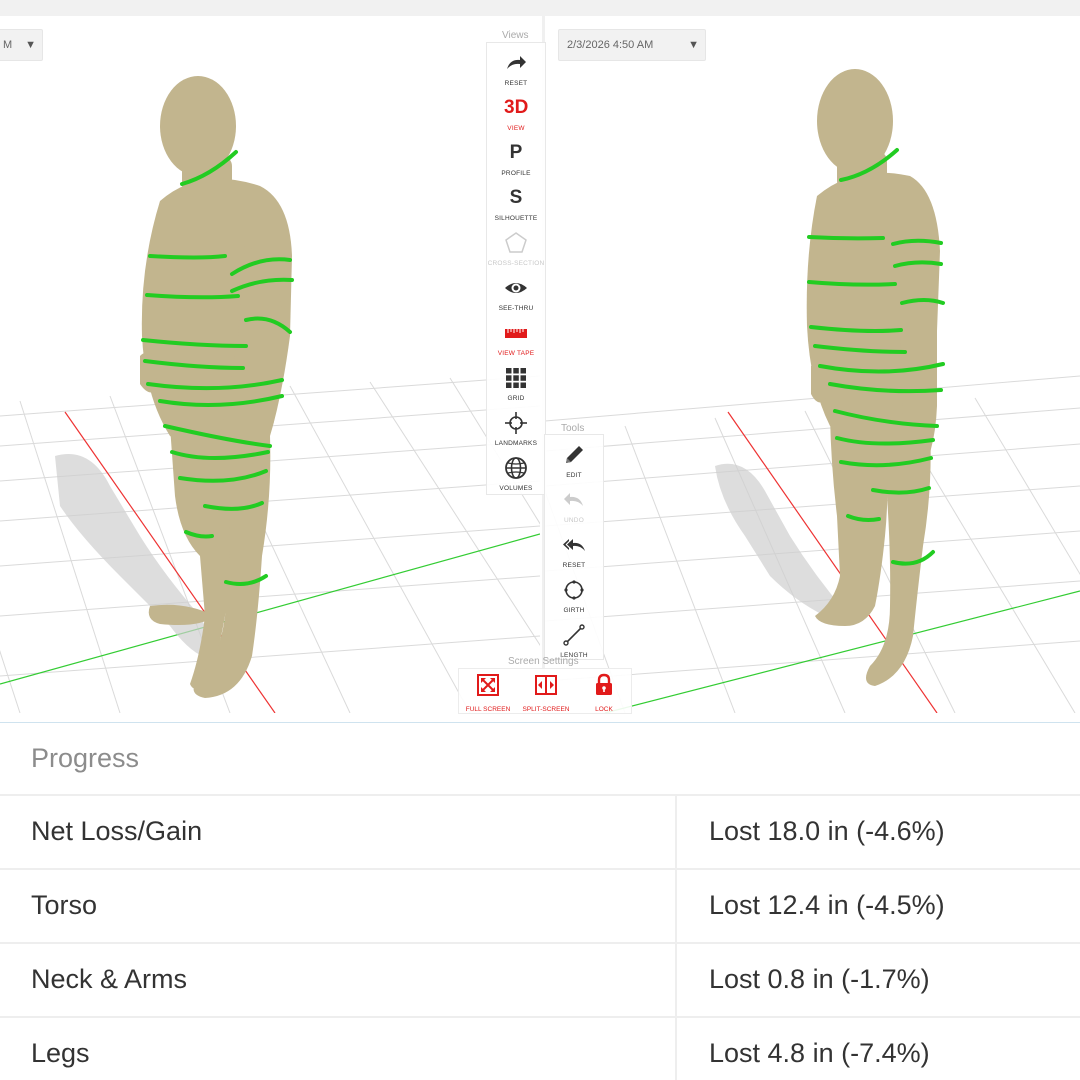  What do you see at coordinates (819, 979) in the screenshot?
I see `row-value: Lost 0.8 in (-1.7%)` at bounding box center [819, 979].